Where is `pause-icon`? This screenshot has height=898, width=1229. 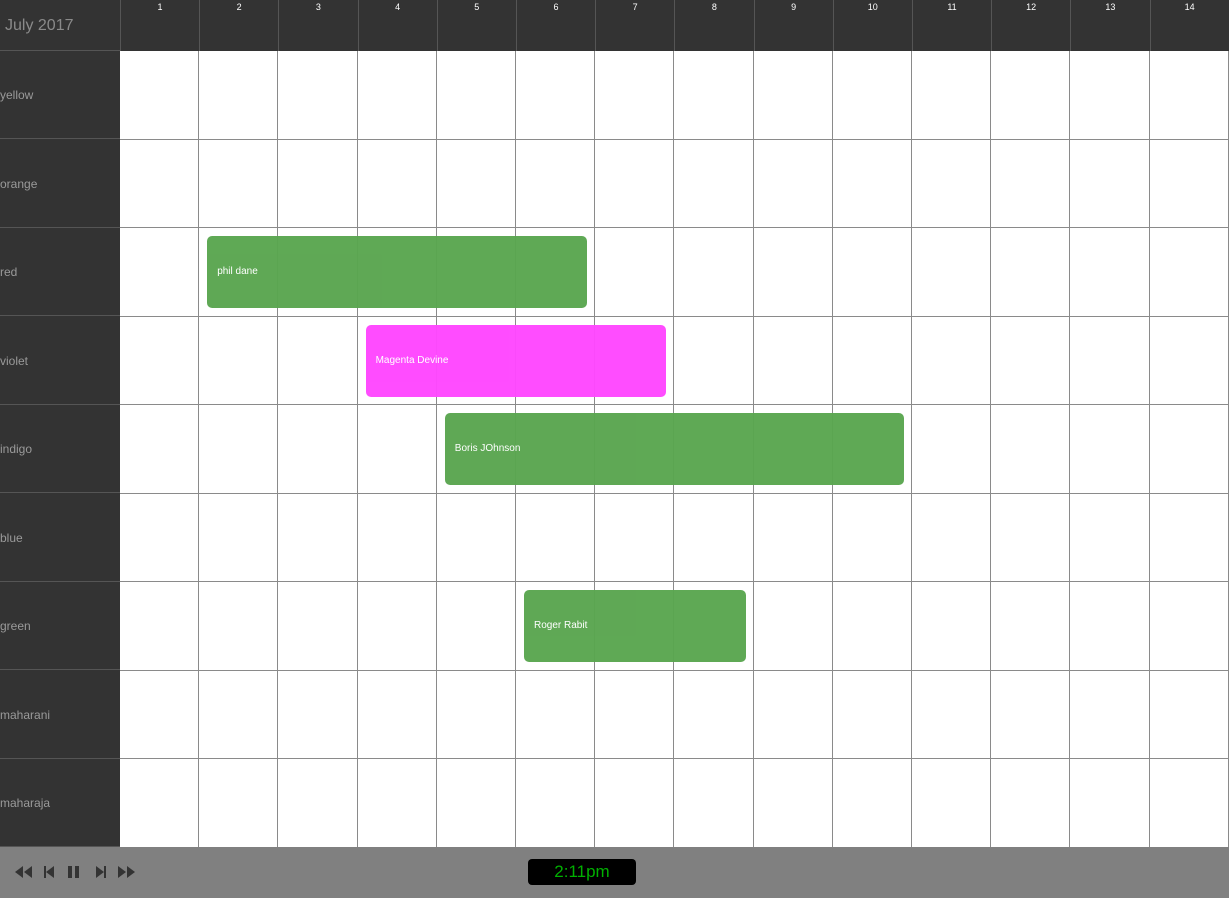 pause-icon is located at coordinates (74, 872).